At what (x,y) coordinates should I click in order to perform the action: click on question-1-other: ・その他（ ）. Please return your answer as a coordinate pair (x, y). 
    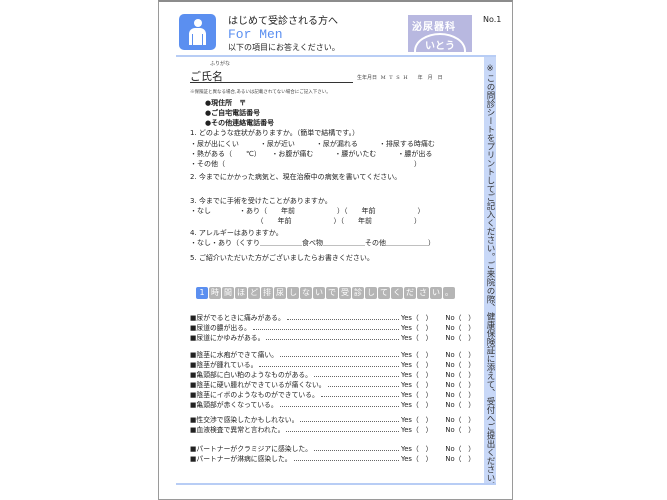
    Looking at the image, I should click on (305, 164).